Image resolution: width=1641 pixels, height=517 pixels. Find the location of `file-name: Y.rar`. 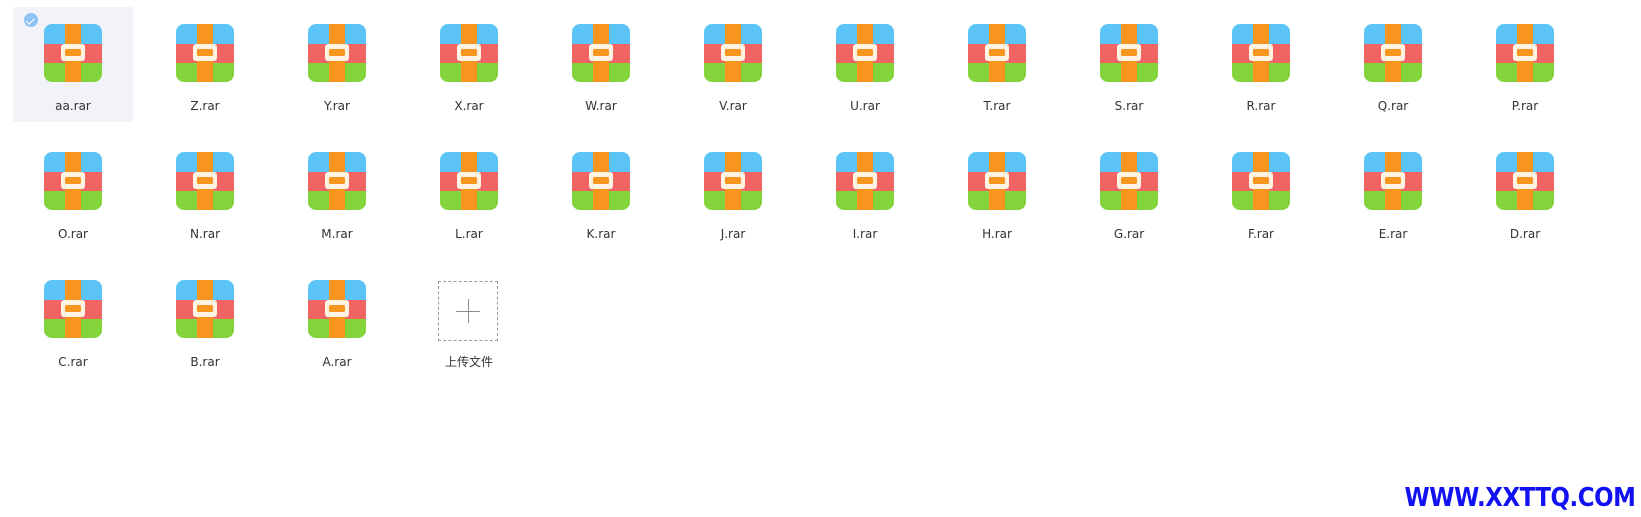

file-name: Y.rar is located at coordinates (337, 106).